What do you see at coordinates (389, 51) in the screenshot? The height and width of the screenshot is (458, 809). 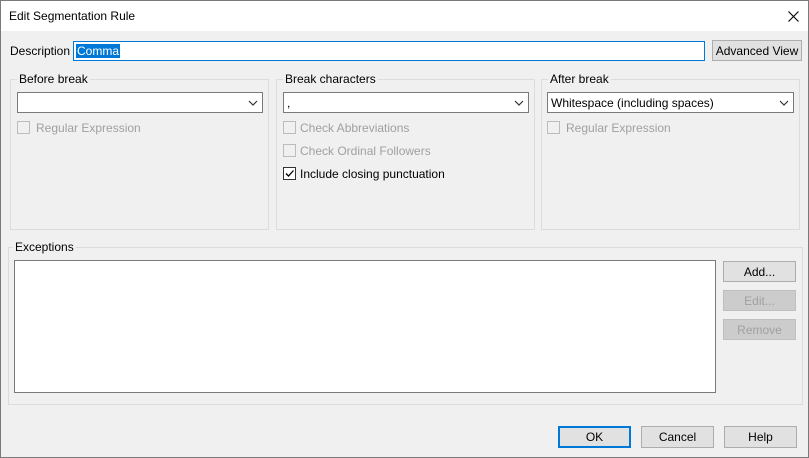 I see `description-input: Comma` at bounding box center [389, 51].